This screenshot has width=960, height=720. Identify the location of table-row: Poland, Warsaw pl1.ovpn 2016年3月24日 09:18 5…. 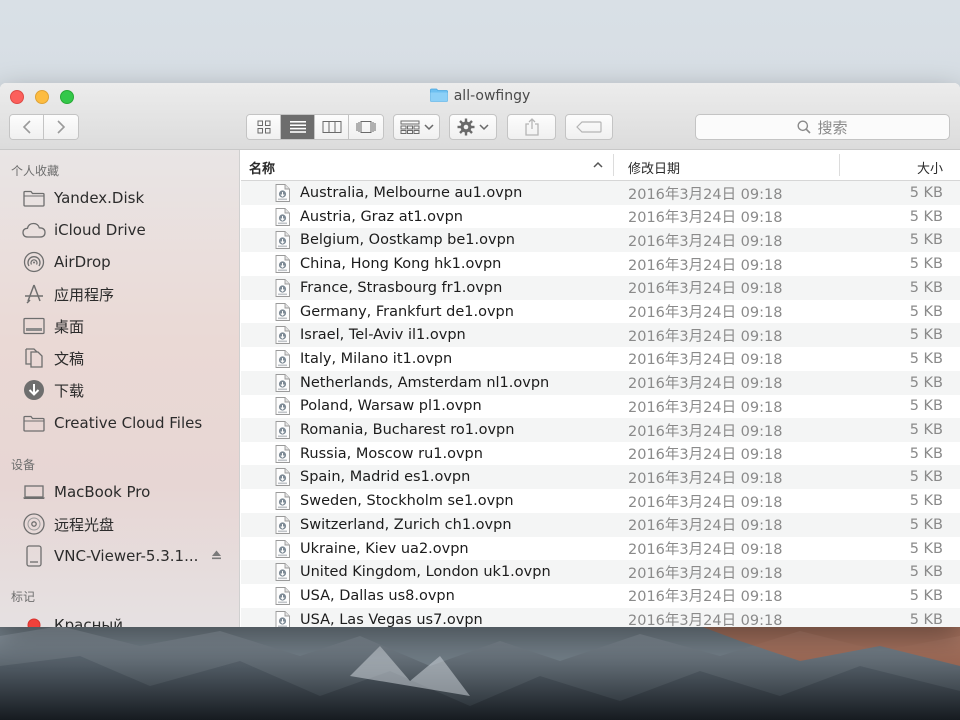
(600, 406).